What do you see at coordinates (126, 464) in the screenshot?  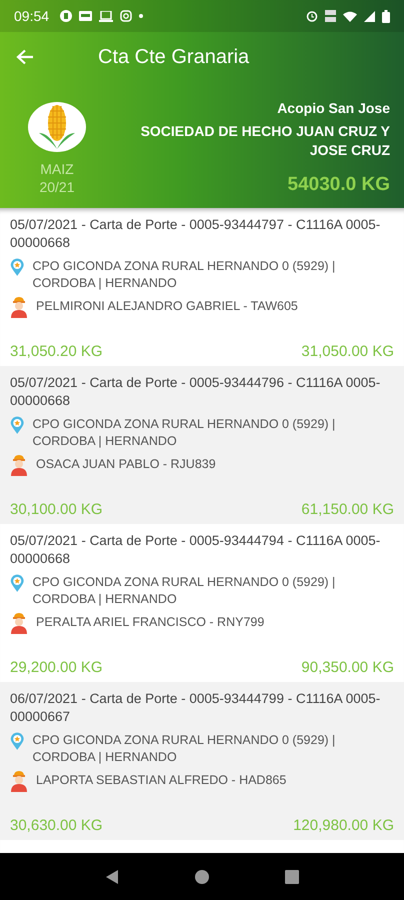 I see `driver-text: OSACA JUAN PABLO - RJU839` at bounding box center [126, 464].